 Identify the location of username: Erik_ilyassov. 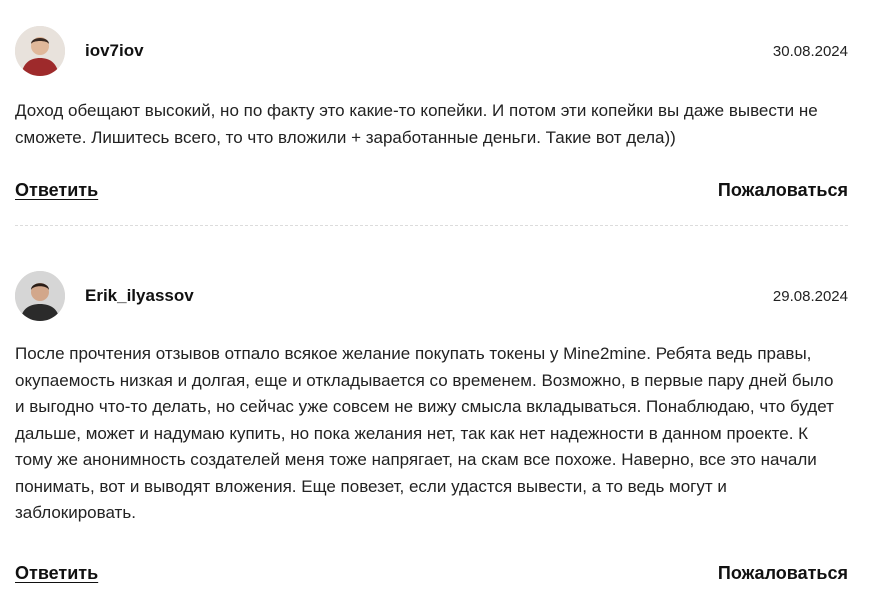
(139, 296).